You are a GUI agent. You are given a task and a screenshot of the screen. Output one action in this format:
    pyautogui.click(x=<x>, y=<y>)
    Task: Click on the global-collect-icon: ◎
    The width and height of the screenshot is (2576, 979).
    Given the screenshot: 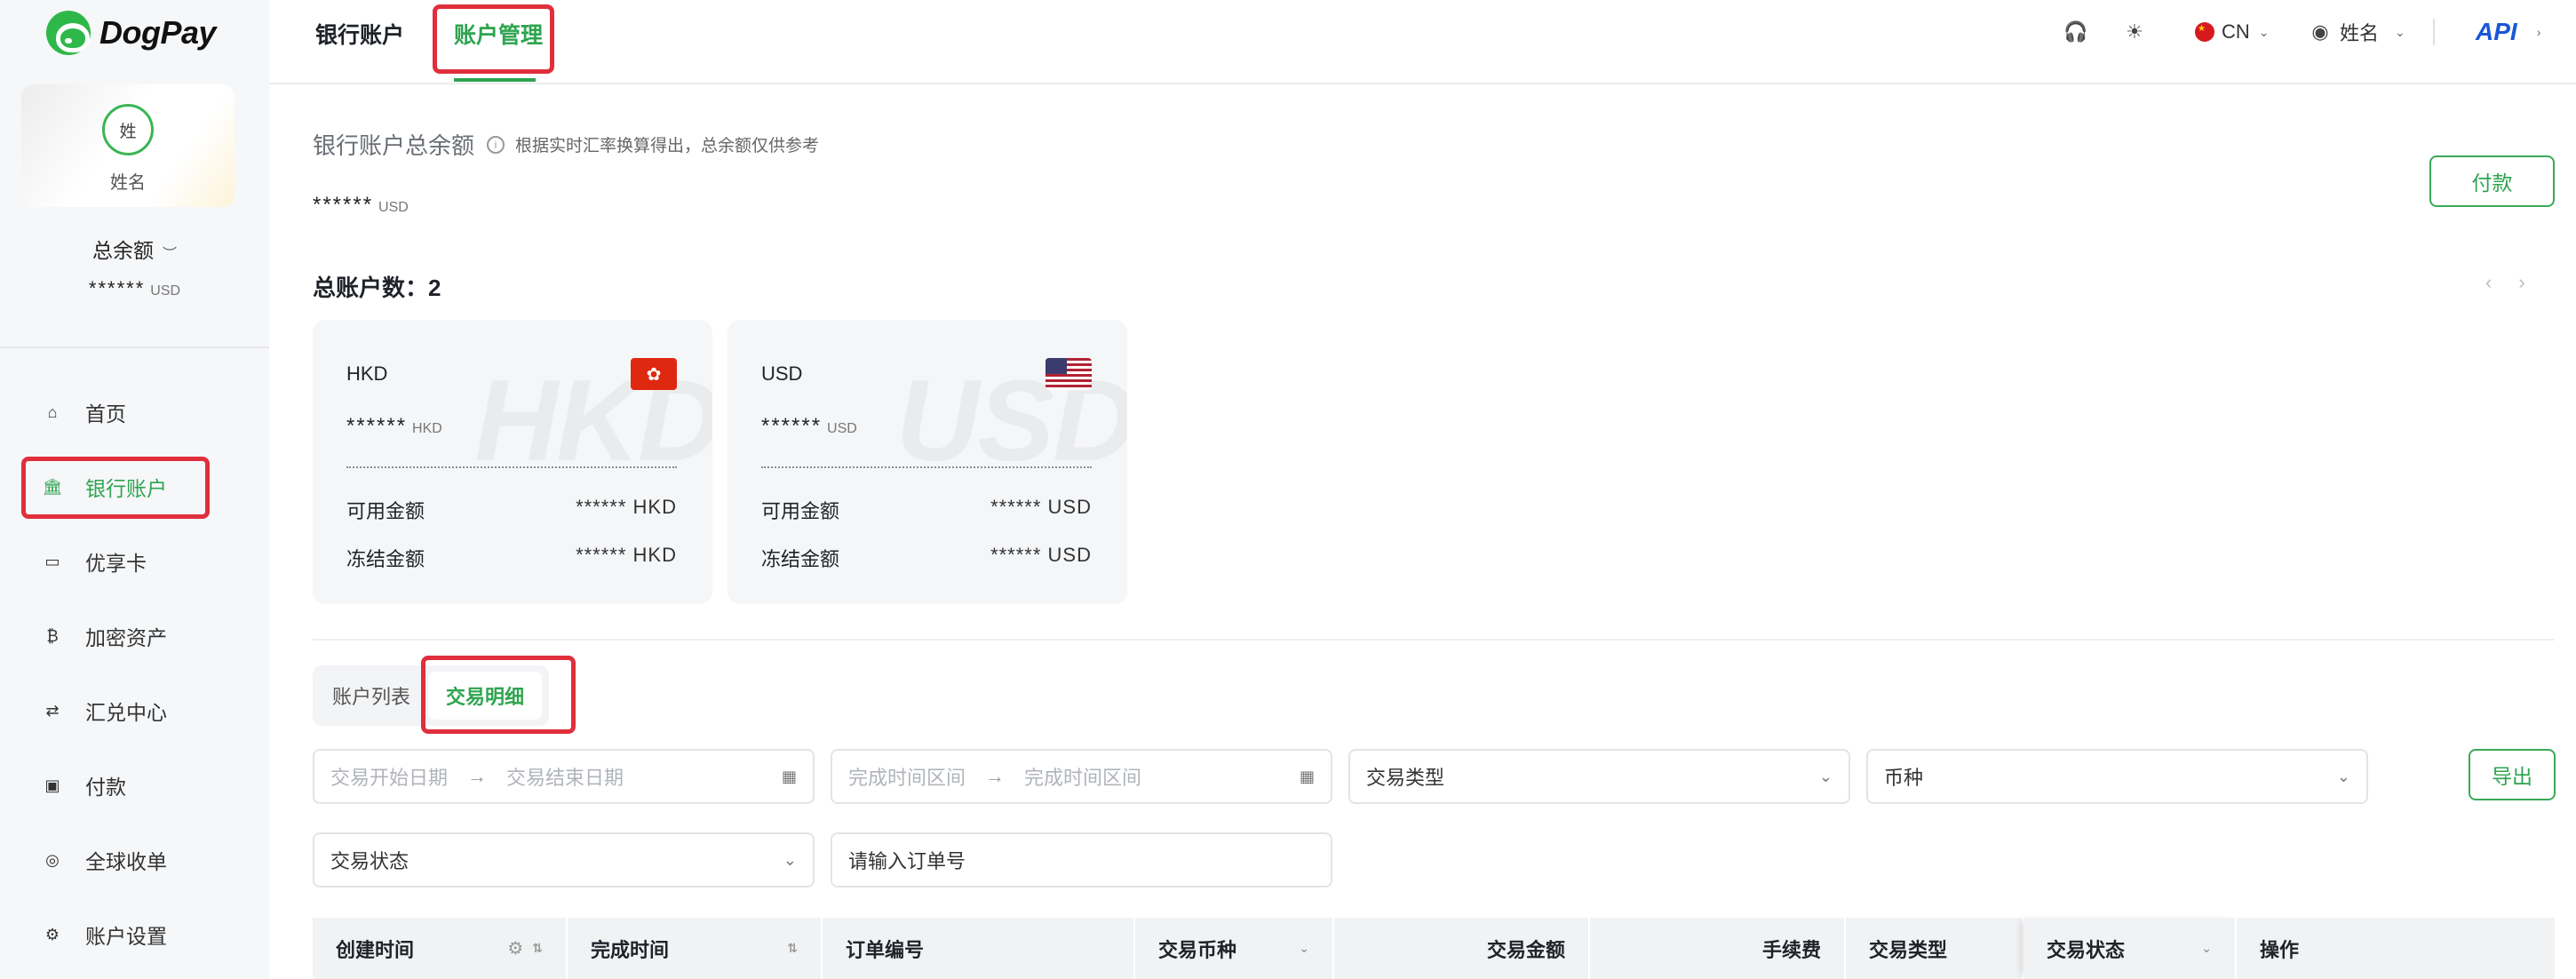 What is the action you would take?
    pyautogui.click(x=52, y=859)
    